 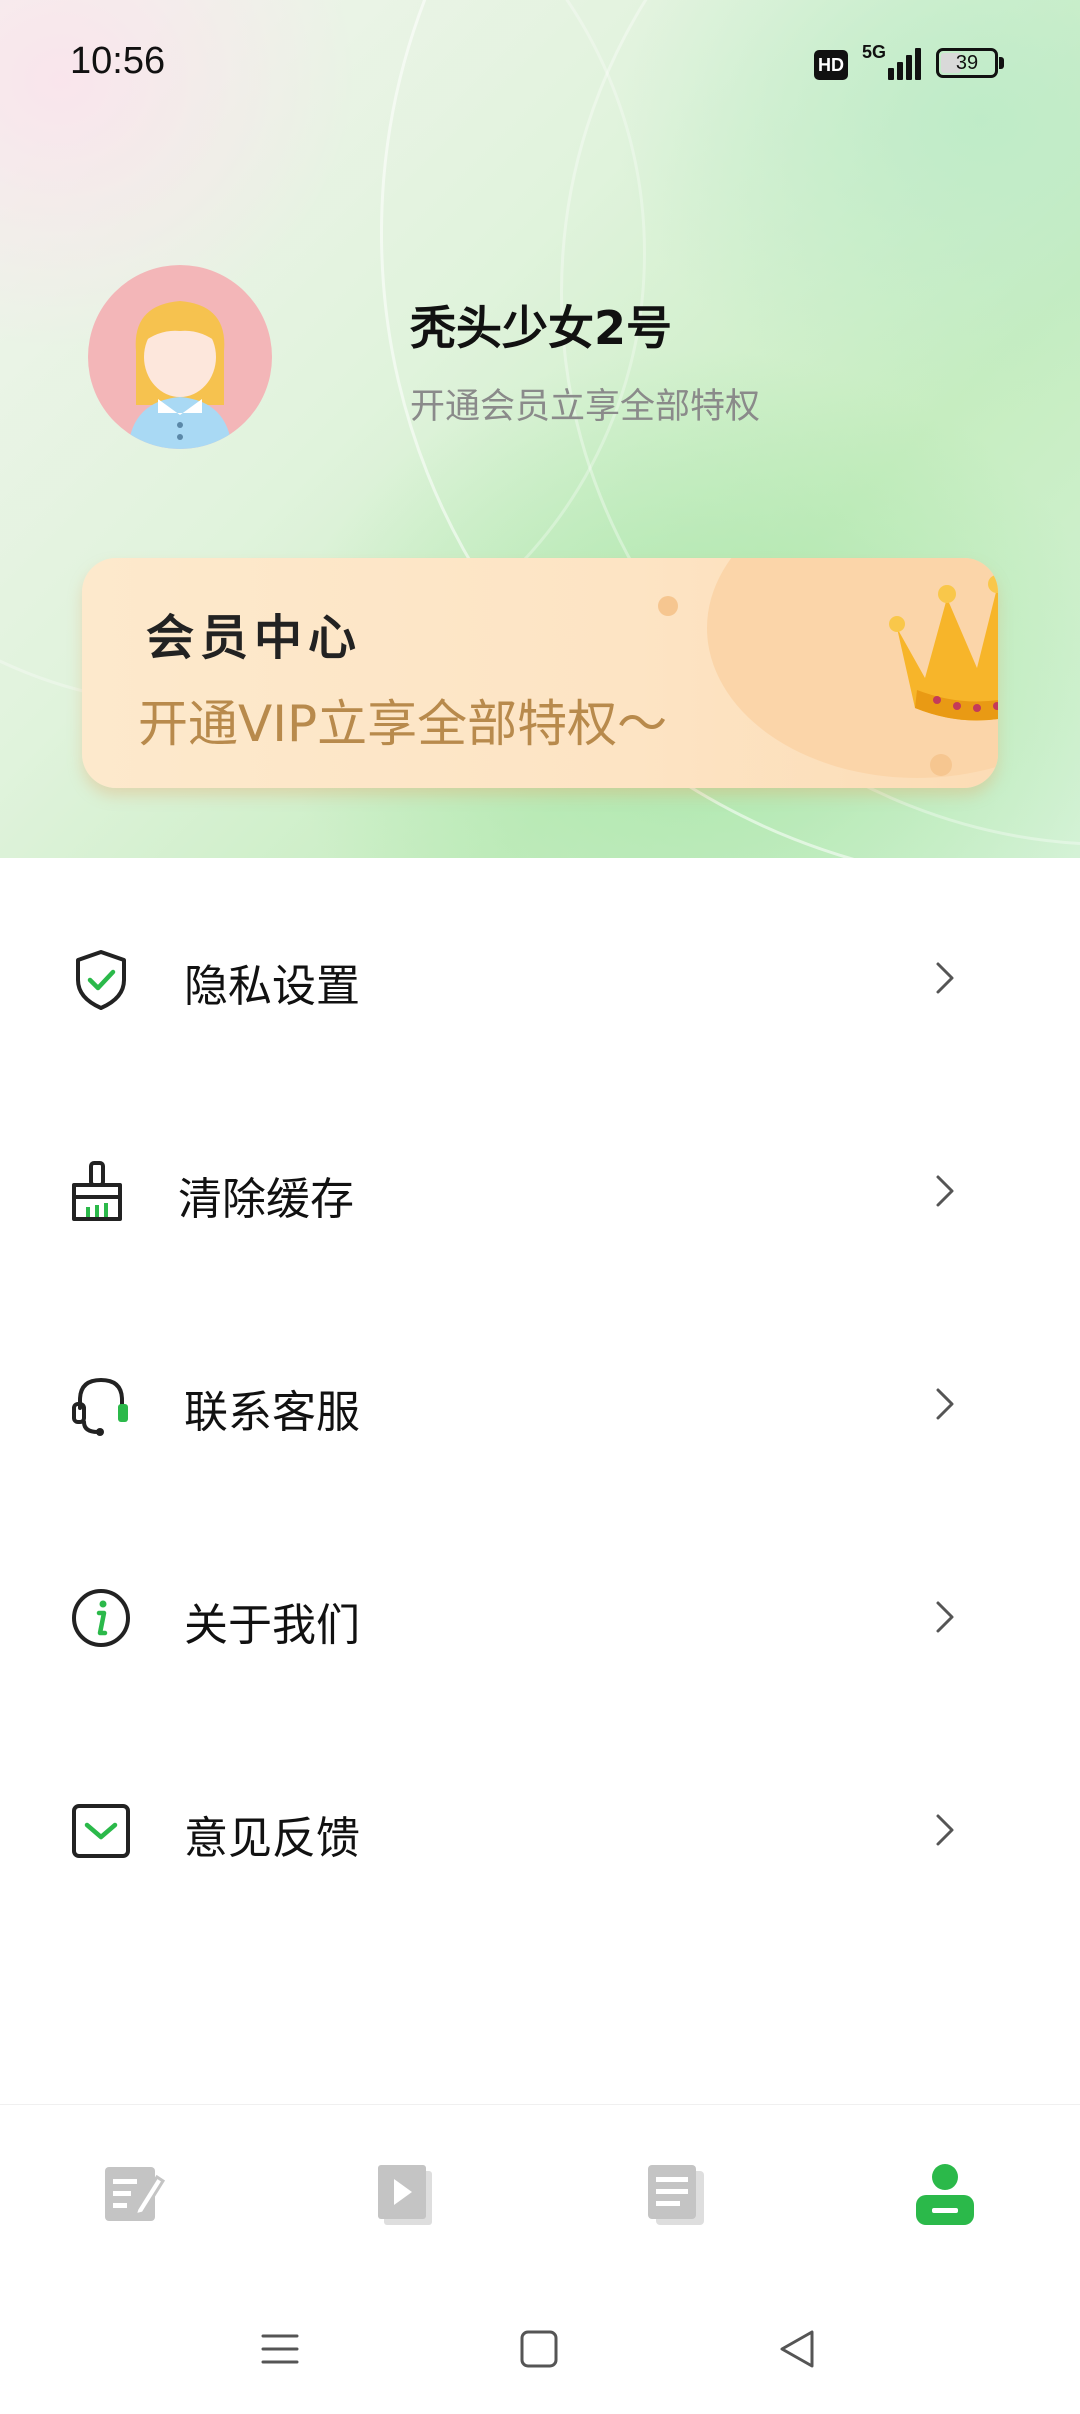 I want to click on edit-note-icon, so click(x=135, y=2194).